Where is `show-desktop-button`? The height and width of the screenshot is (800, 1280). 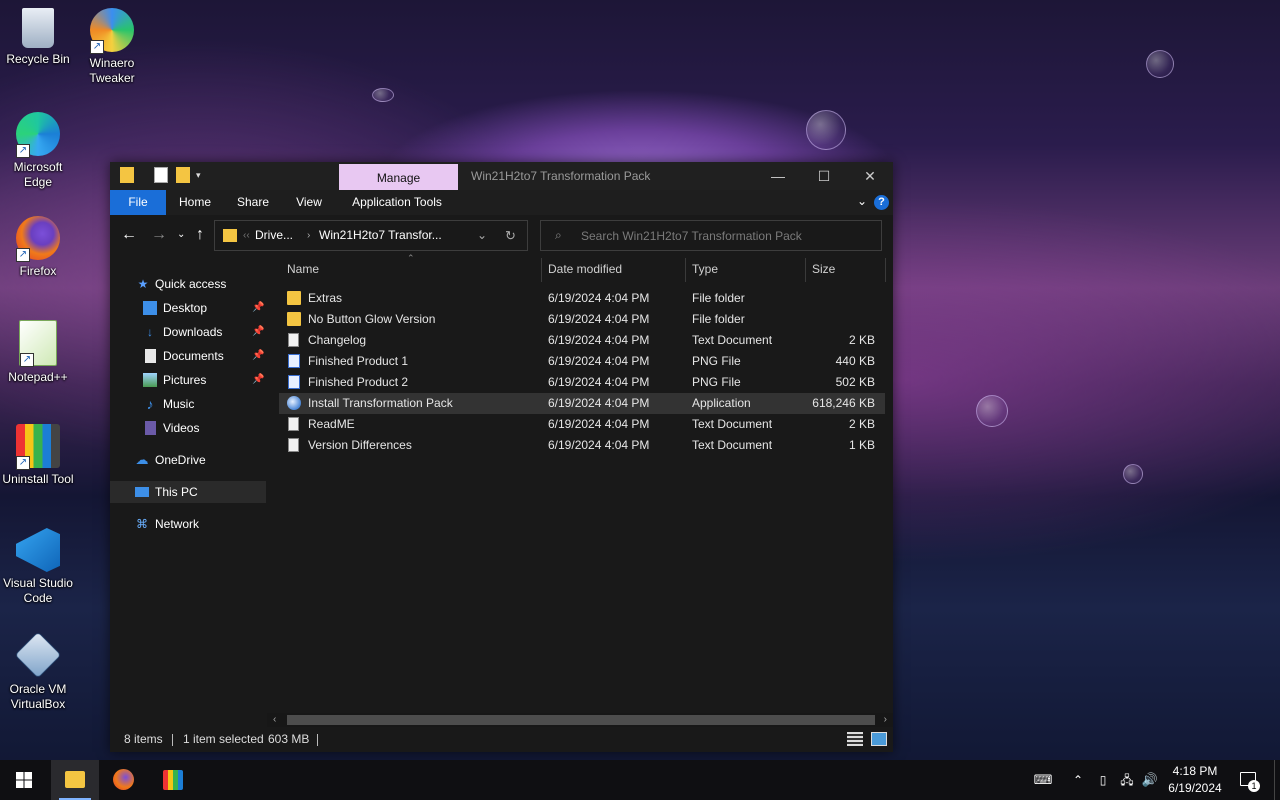 show-desktop-button is located at coordinates (1277, 780).